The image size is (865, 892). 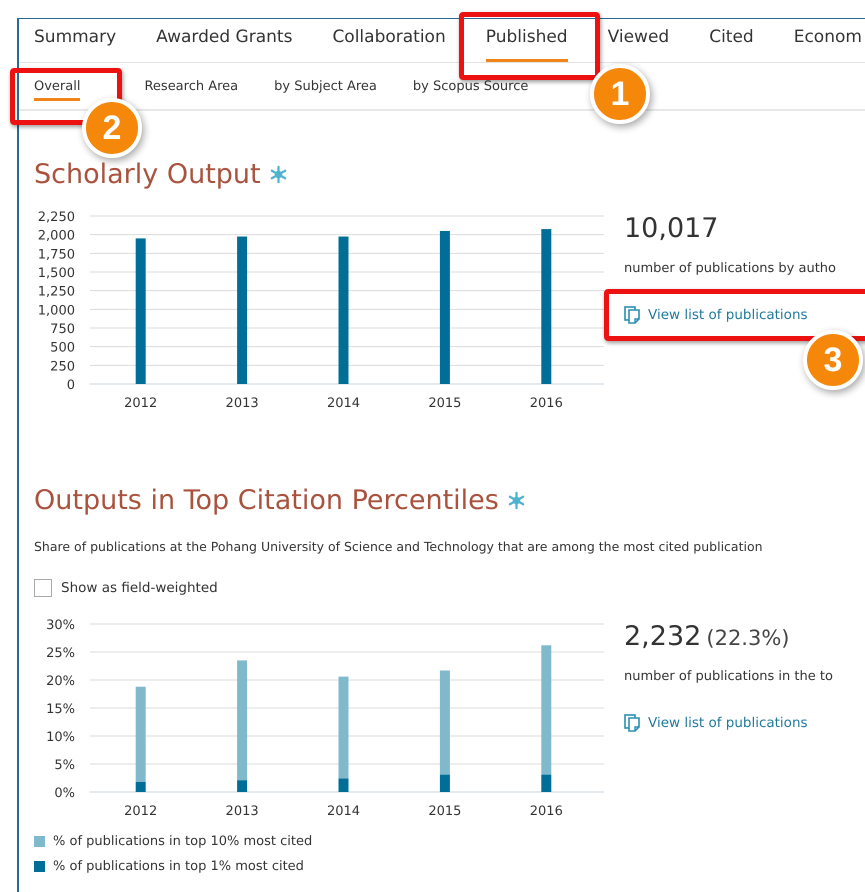 What do you see at coordinates (147, 174) in the screenshot?
I see `section-title: Scholarly Output` at bounding box center [147, 174].